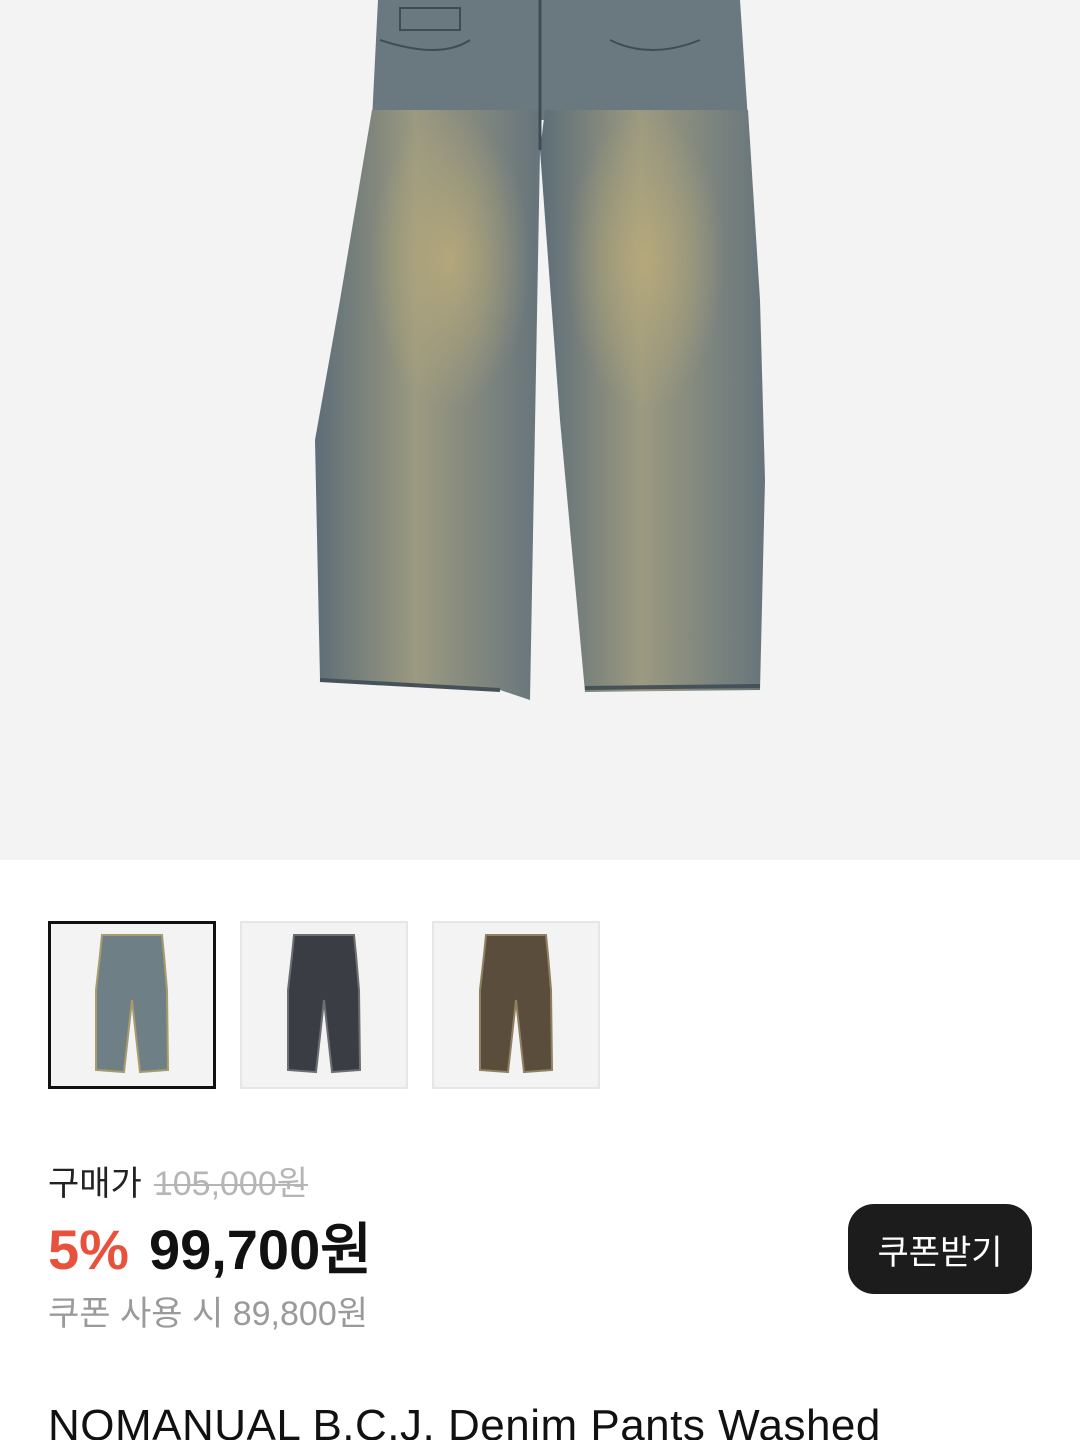 This screenshot has width=1080, height=1440. I want to click on thumbnail-washed-blue, so click(132, 1005).